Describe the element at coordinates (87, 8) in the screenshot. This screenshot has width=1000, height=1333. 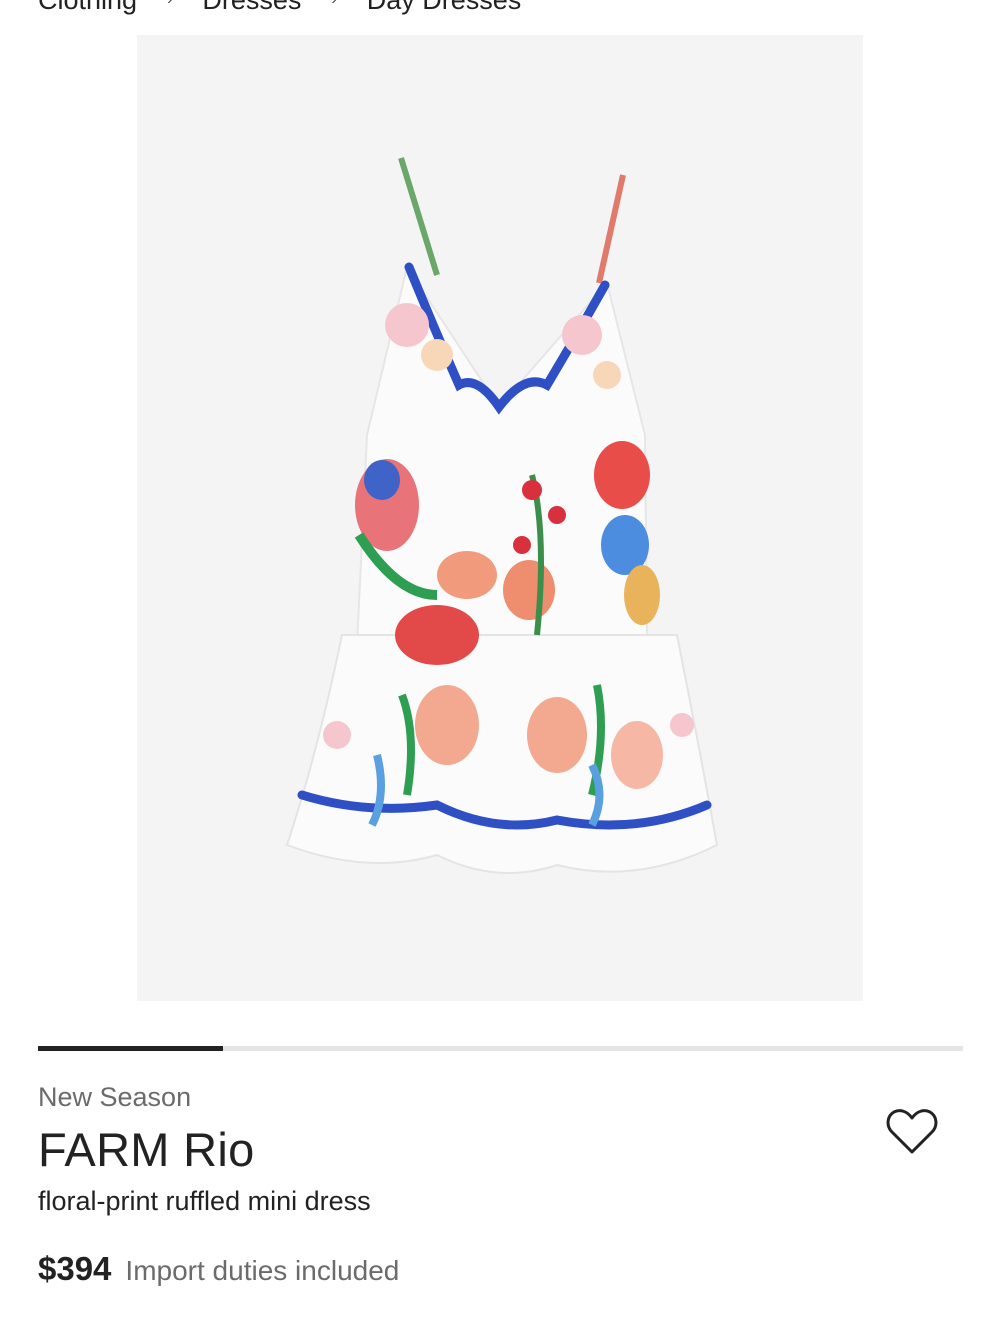
I see `breadcrumb-item-clothing: Clothing` at that location.